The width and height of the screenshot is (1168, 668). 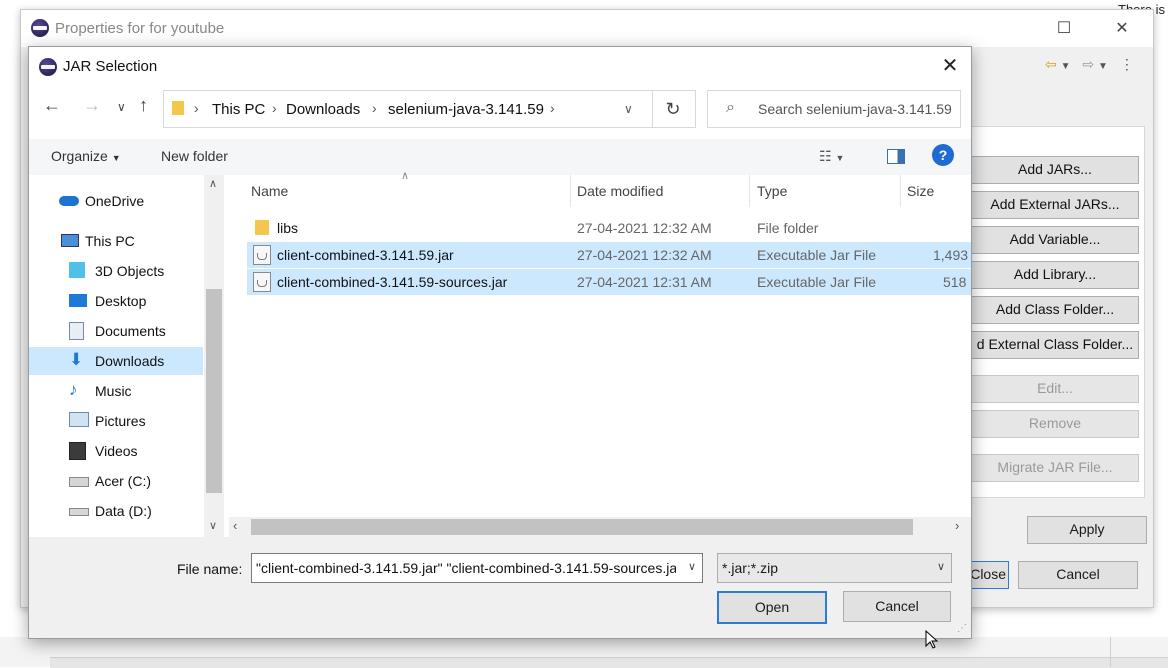 I want to click on cancel-button: Cancel, so click(x=897, y=606).